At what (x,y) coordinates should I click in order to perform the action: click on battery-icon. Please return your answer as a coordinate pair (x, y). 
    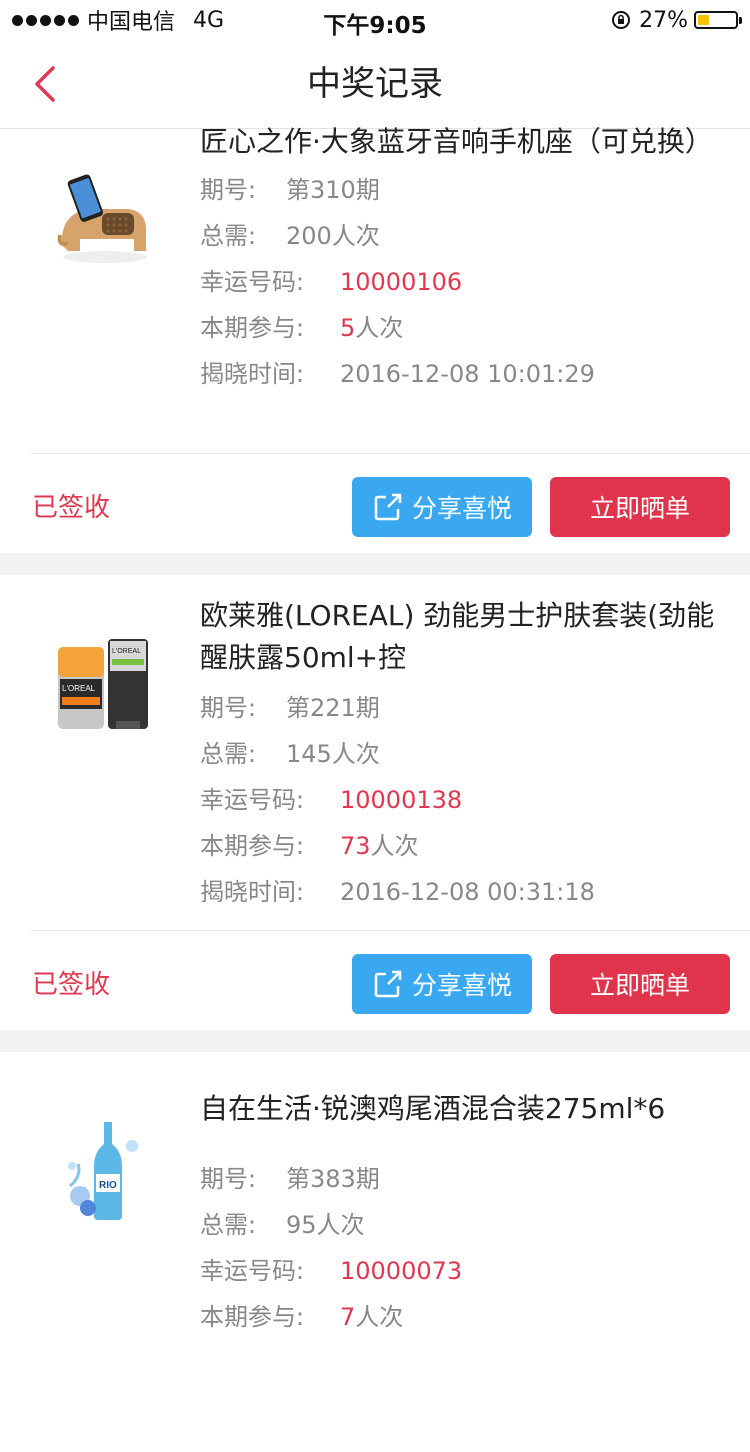
    Looking at the image, I should click on (718, 20).